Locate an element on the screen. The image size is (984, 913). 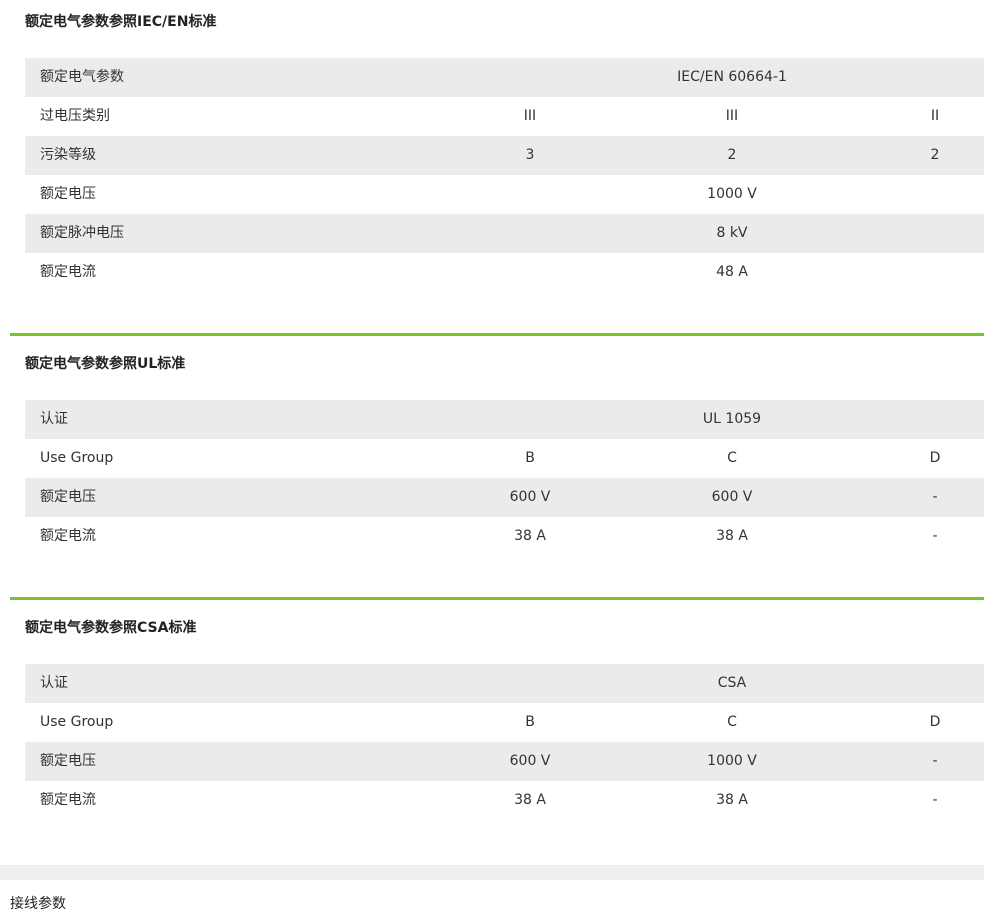
table-row: 额定脉冲电压 8 kV is located at coordinates (504, 233).